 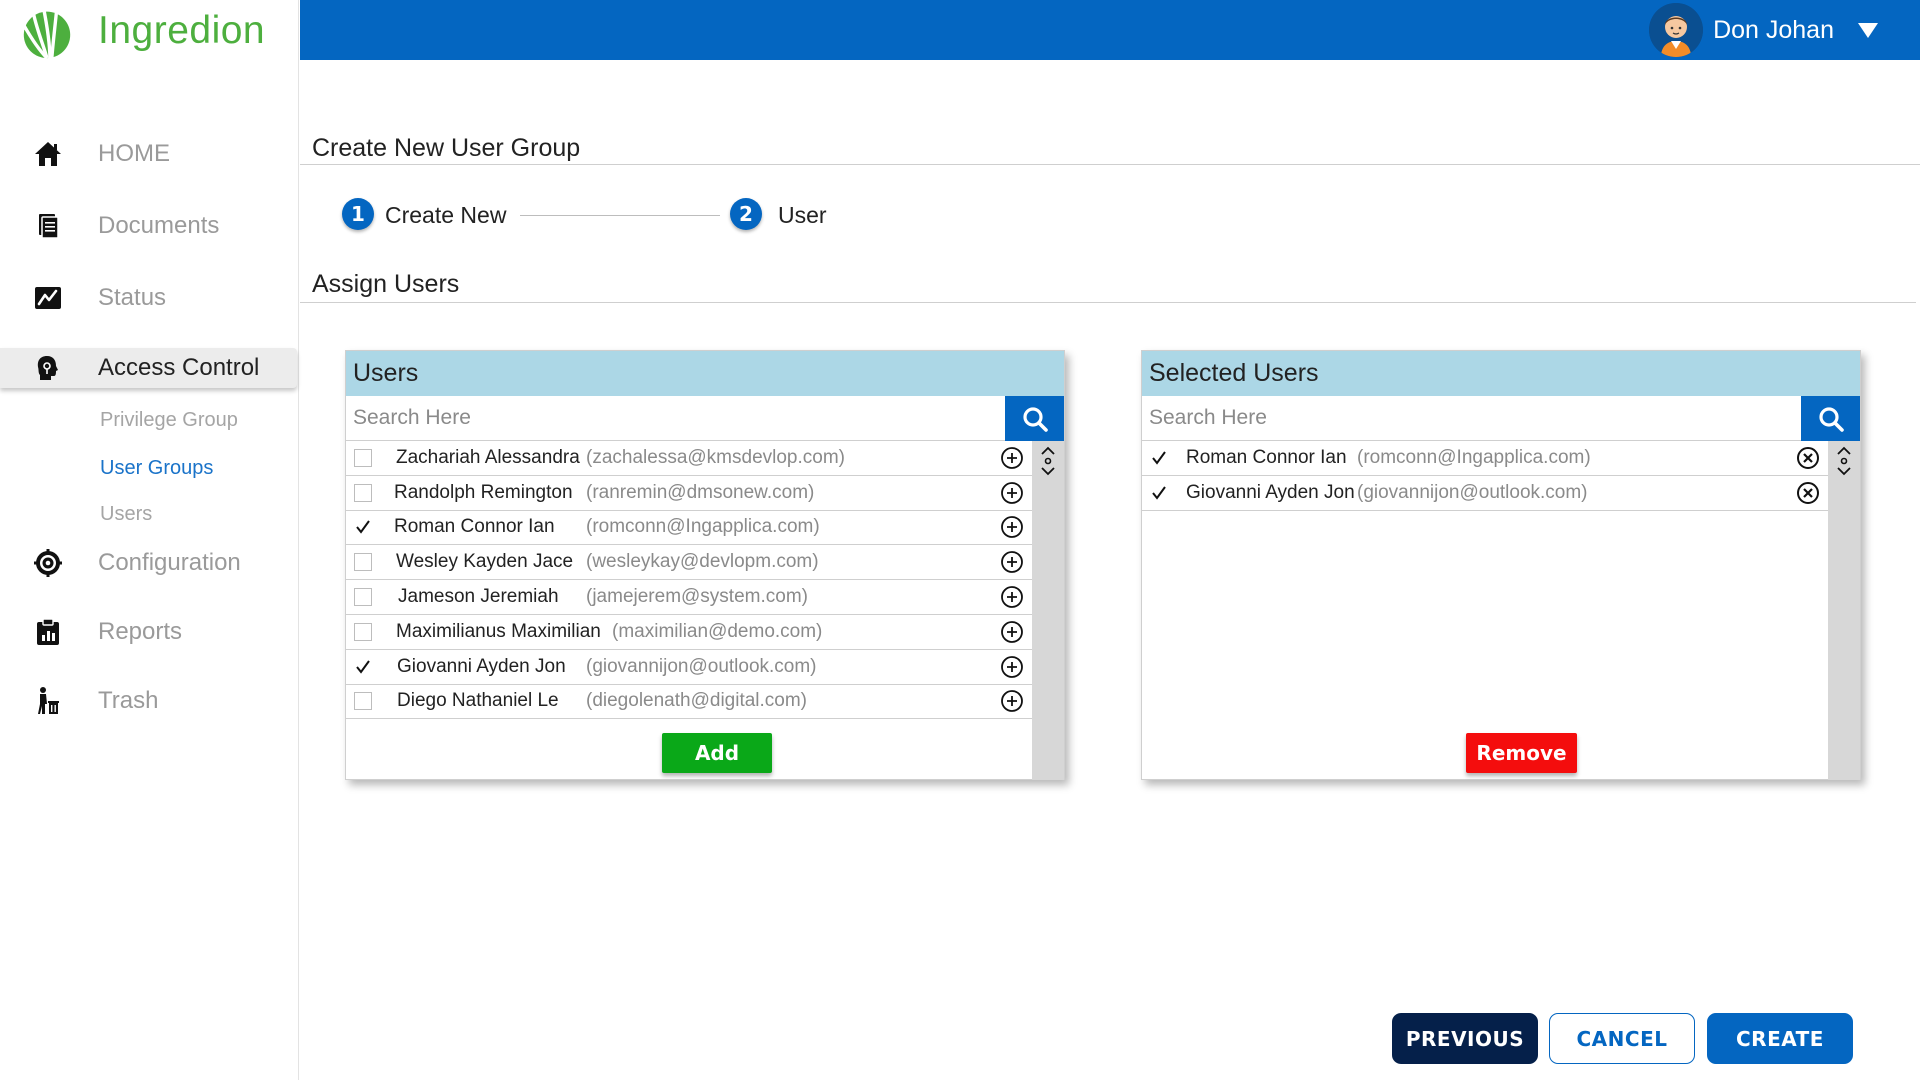 What do you see at coordinates (1266, 457) in the screenshot?
I see `user-name-cell: Roman Connor Ian` at bounding box center [1266, 457].